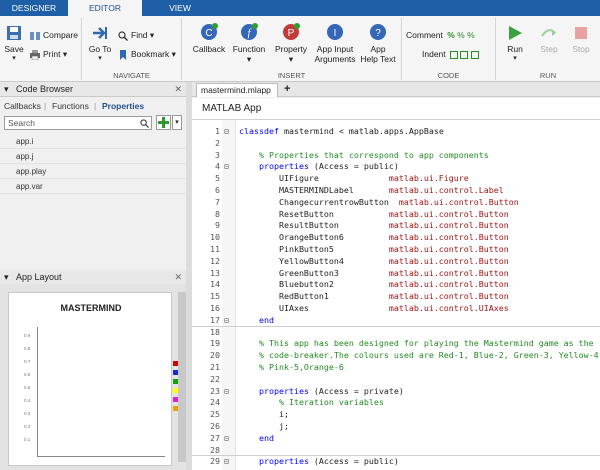  I want to click on callback-button: C Callback, so click(209, 38).